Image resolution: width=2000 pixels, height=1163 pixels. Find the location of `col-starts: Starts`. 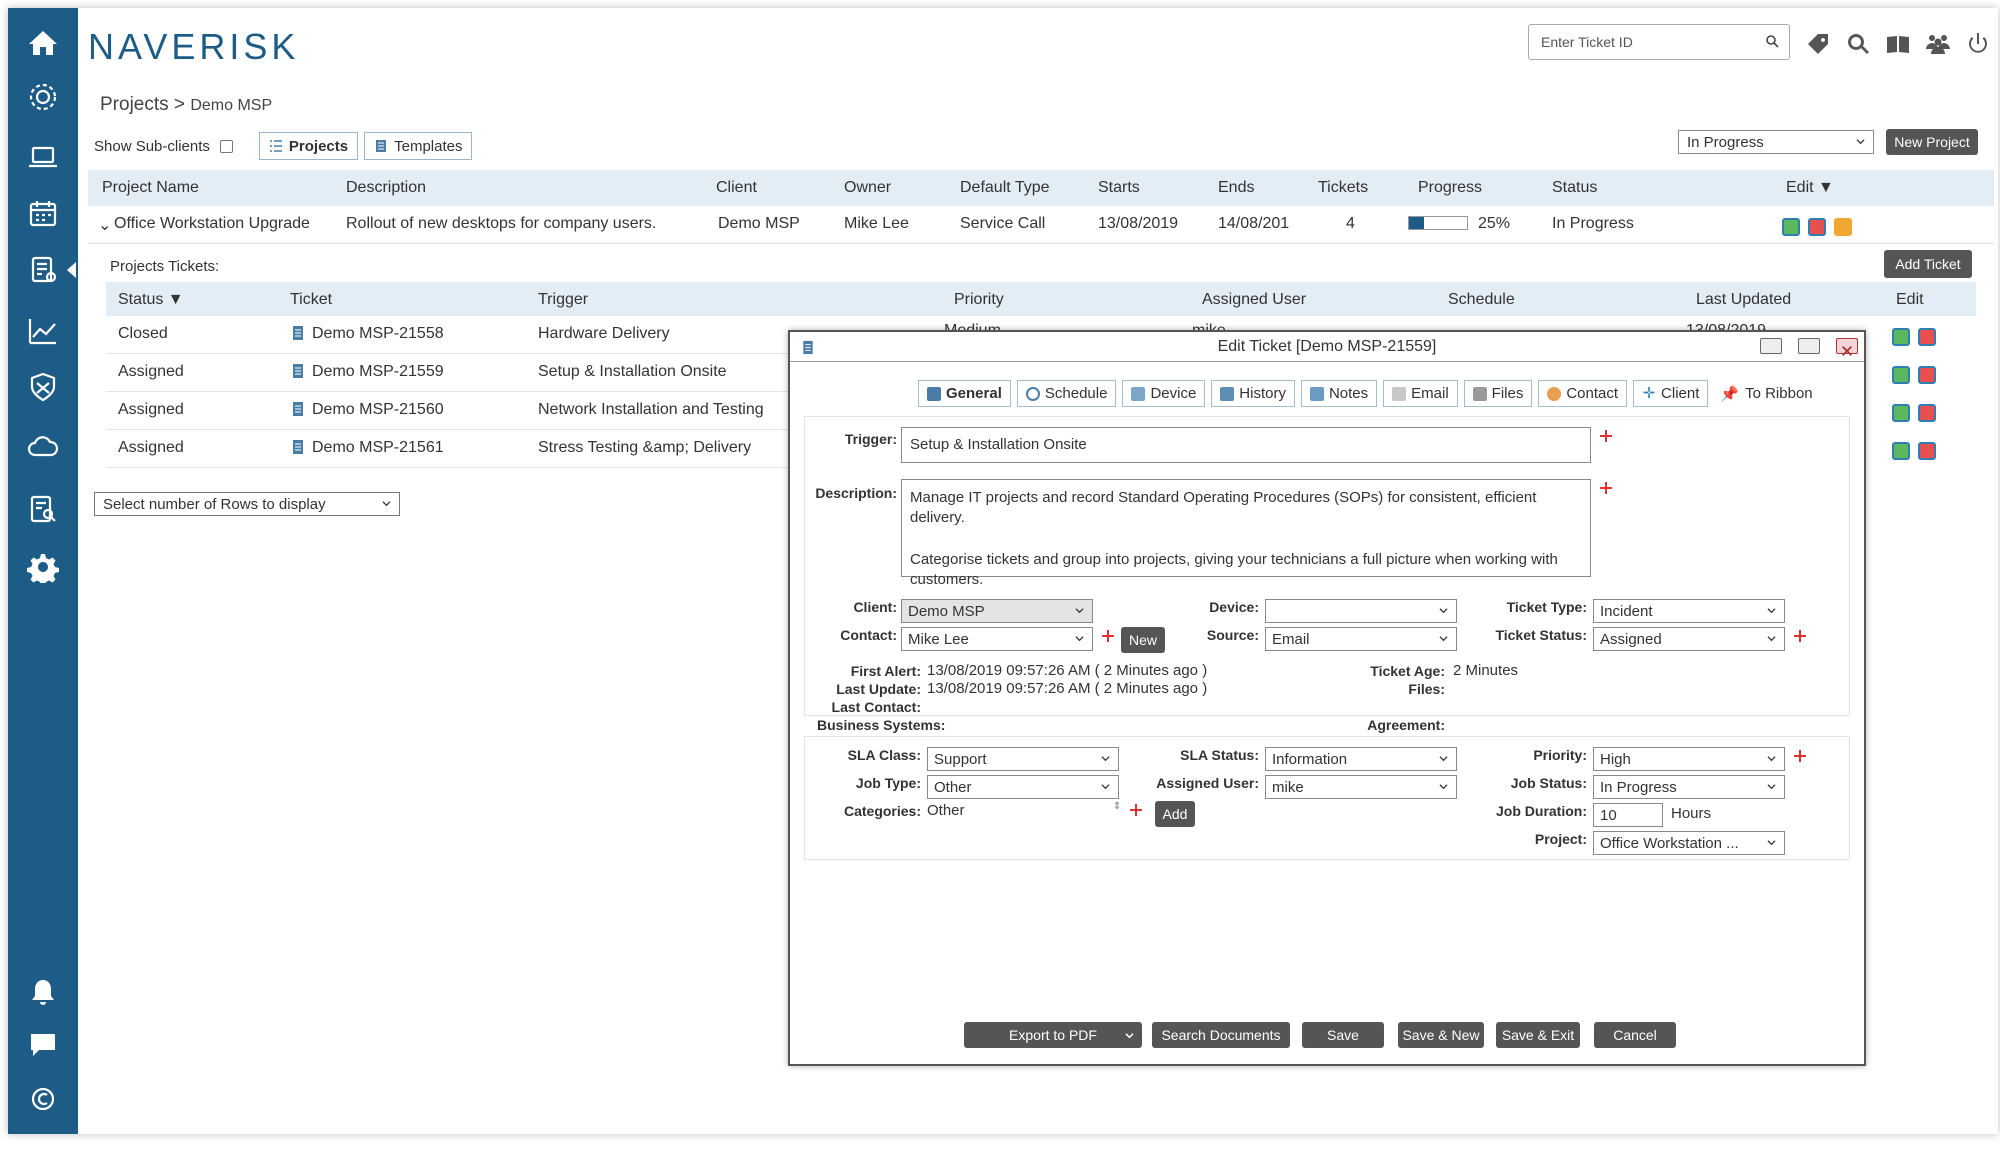

col-starts: Starts is located at coordinates (1119, 188).